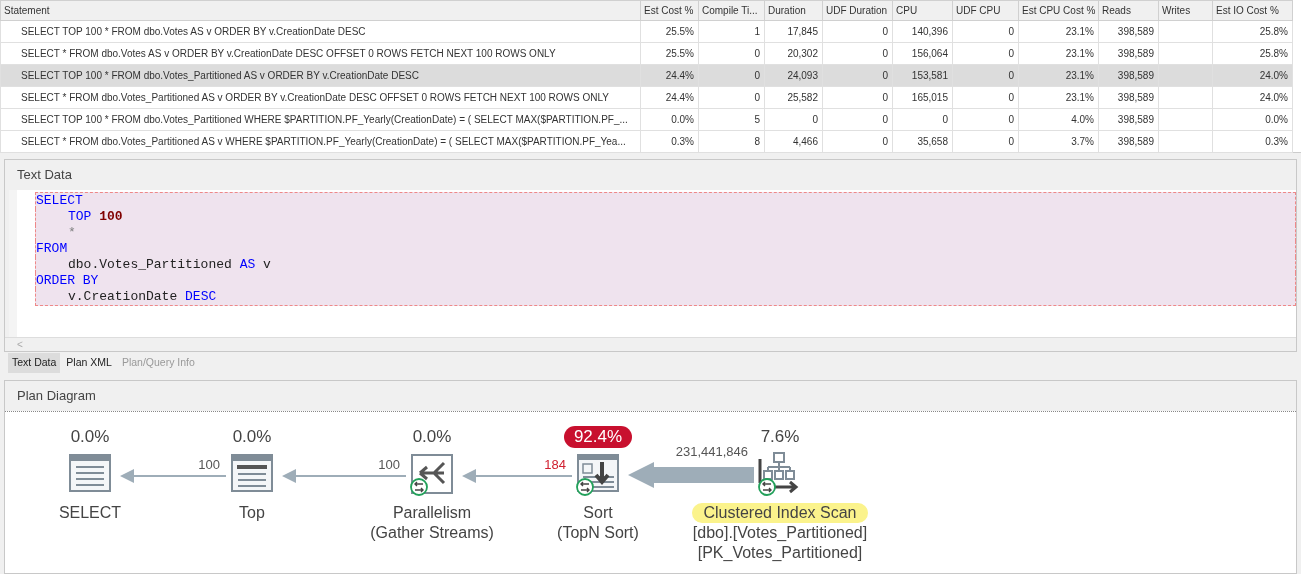 This screenshot has width=1301, height=574. Describe the element at coordinates (1058, 141) in the screenshot. I see `table-cell: 3.7%` at that location.